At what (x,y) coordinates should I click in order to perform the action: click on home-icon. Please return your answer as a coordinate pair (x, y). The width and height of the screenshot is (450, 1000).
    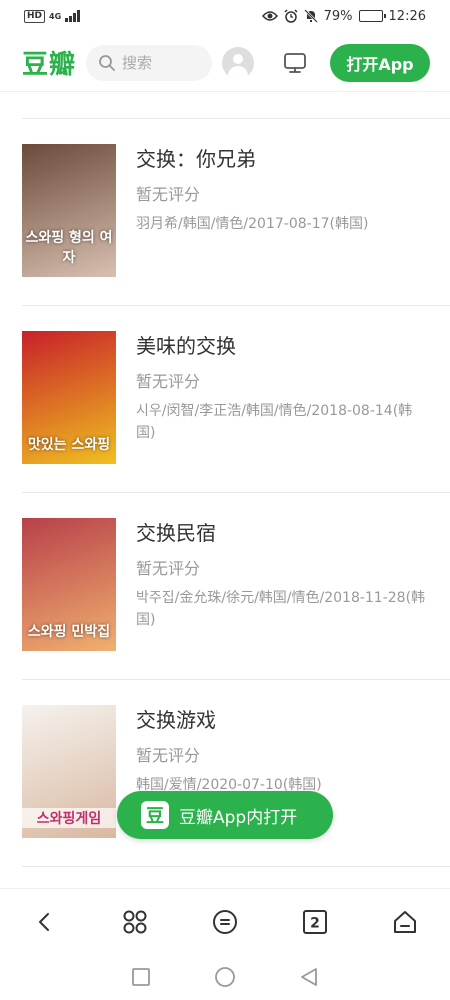
    Looking at the image, I should click on (405, 921).